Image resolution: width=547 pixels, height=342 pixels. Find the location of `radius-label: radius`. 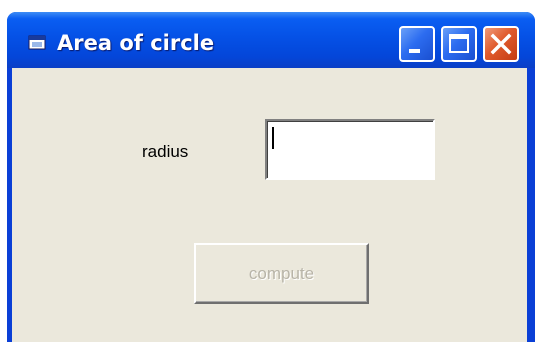

radius-label: radius is located at coordinates (165, 151).